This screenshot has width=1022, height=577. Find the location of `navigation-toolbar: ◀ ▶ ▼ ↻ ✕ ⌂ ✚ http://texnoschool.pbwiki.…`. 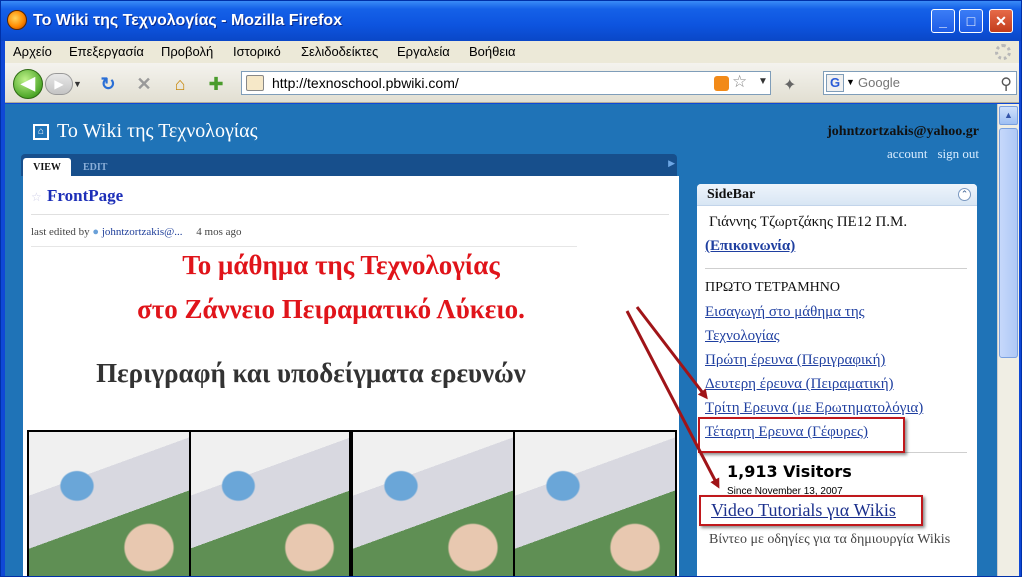

navigation-toolbar: ◀ ▶ ▼ ↻ ✕ ⌂ ✚ http://texnoschool.pbwiki.… is located at coordinates (512, 83).